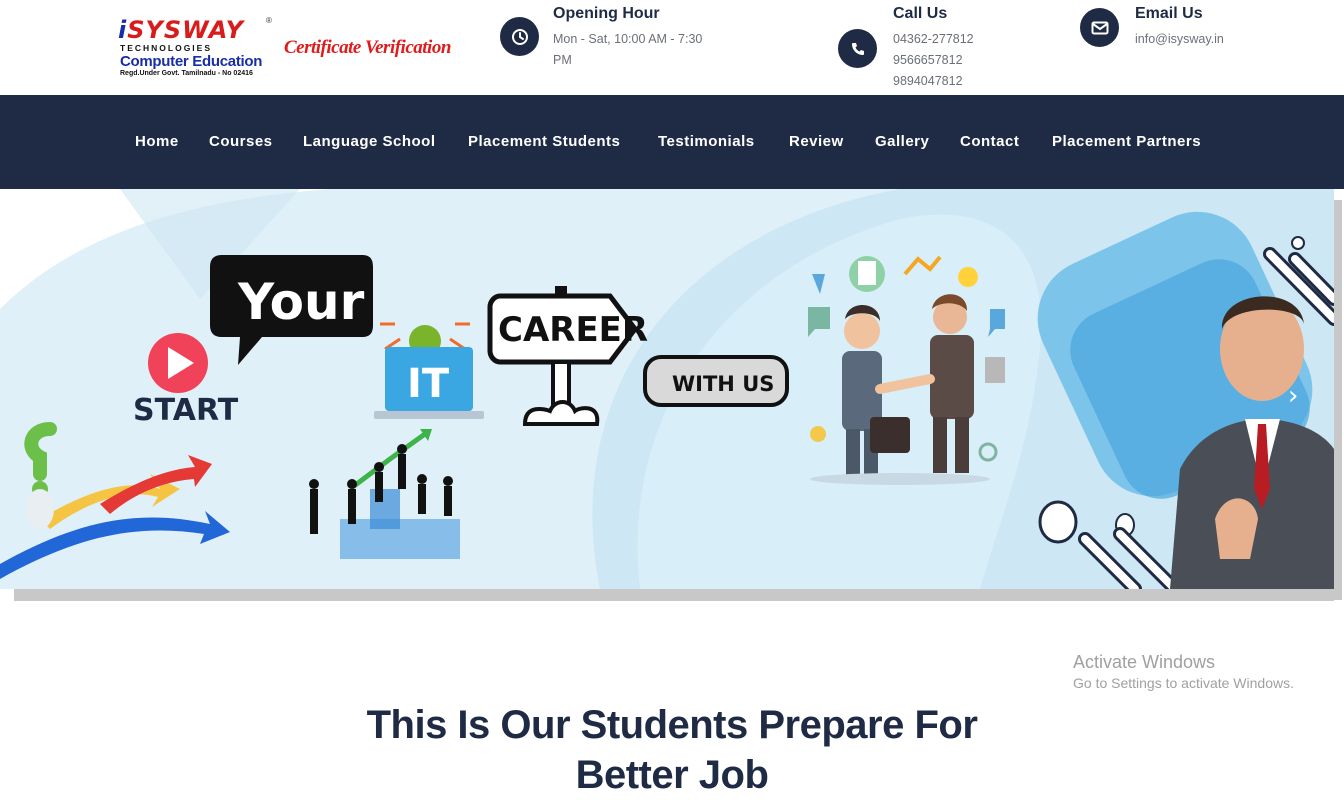  I want to click on certificate-verification-link: Certificate Verification, so click(367, 48).